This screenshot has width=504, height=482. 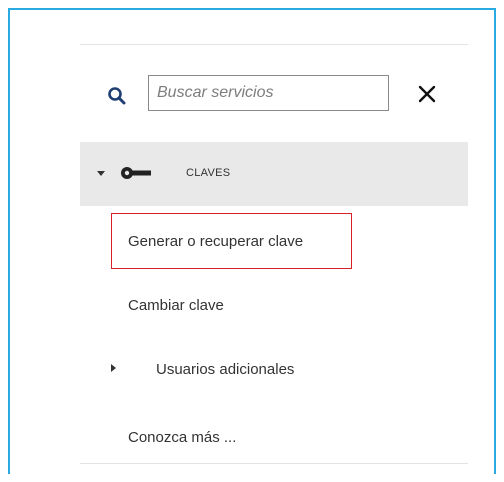 What do you see at coordinates (225, 369) in the screenshot?
I see `menu-item-label: Usuarios adicionales` at bounding box center [225, 369].